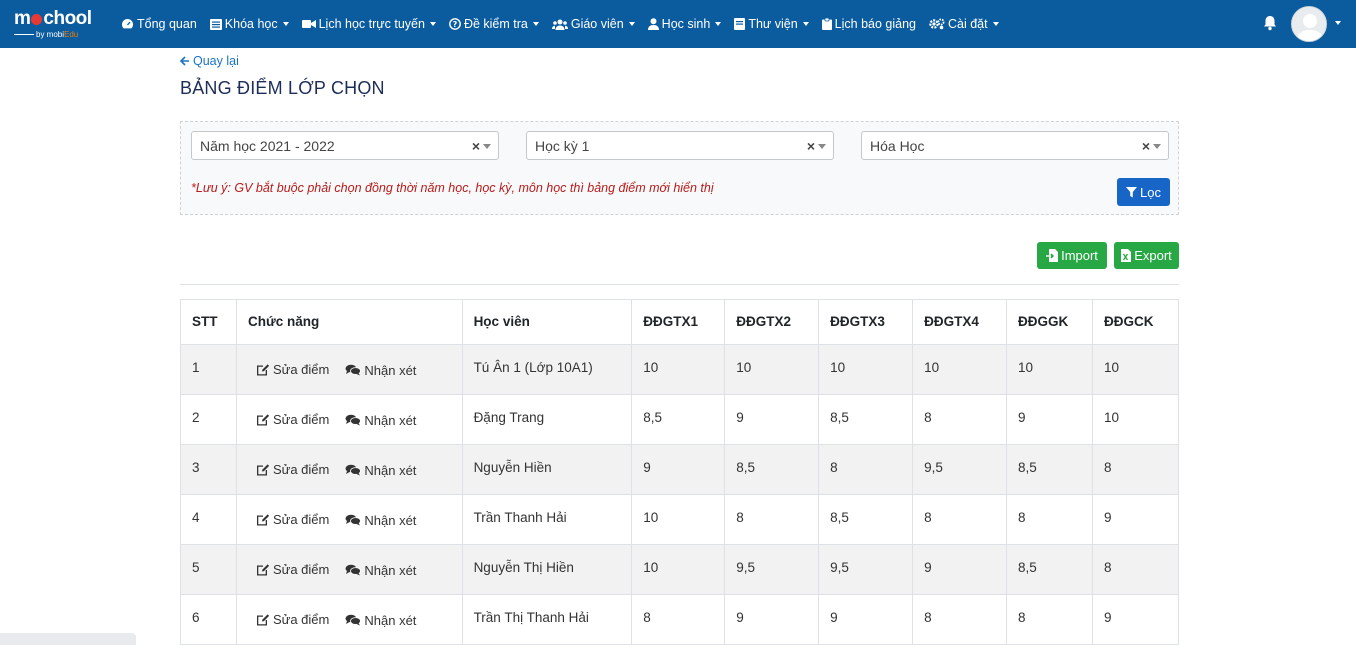 The height and width of the screenshot is (645, 1356). Describe the element at coordinates (562, 146) in the screenshot. I see `select-value: Học kỳ 1` at that location.